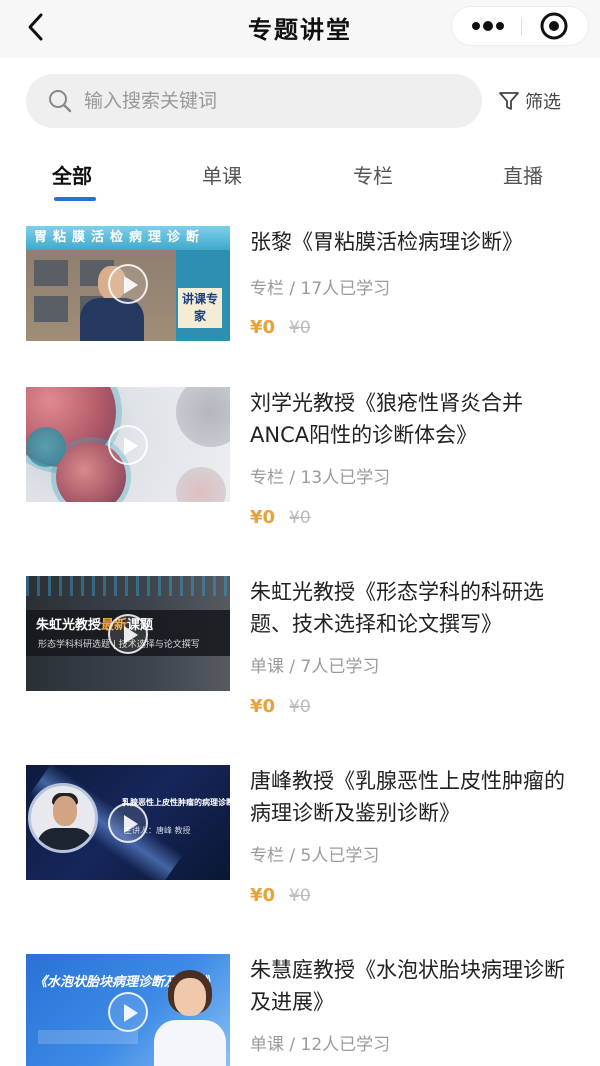 The height and width of the screenshot is (1066, 600). What do you see at coordinates (397, 608) in the screenshot?
I see `course-title: 朱虹光教授《形态学科的科研选题、技术选择和论文撰写》` at bounding box center [397, 608].